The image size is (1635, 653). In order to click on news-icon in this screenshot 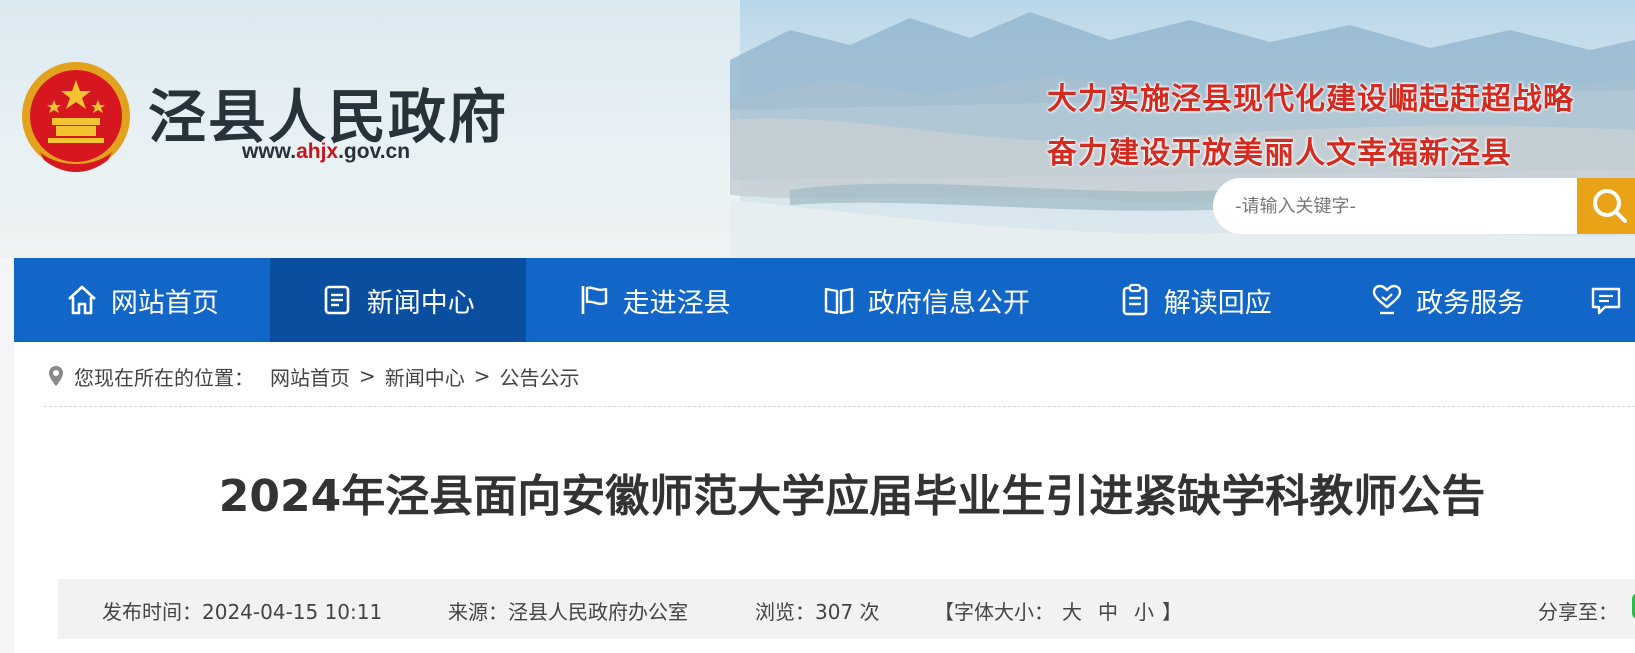, I will do `click(337, 300)`.